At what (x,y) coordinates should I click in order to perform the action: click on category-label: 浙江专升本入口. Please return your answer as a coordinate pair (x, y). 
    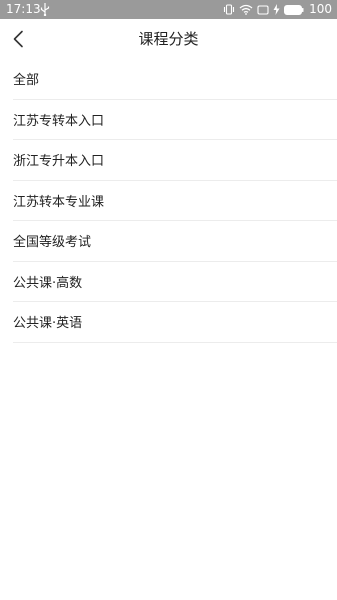
    Looking at the image, I should click on (59, 162).